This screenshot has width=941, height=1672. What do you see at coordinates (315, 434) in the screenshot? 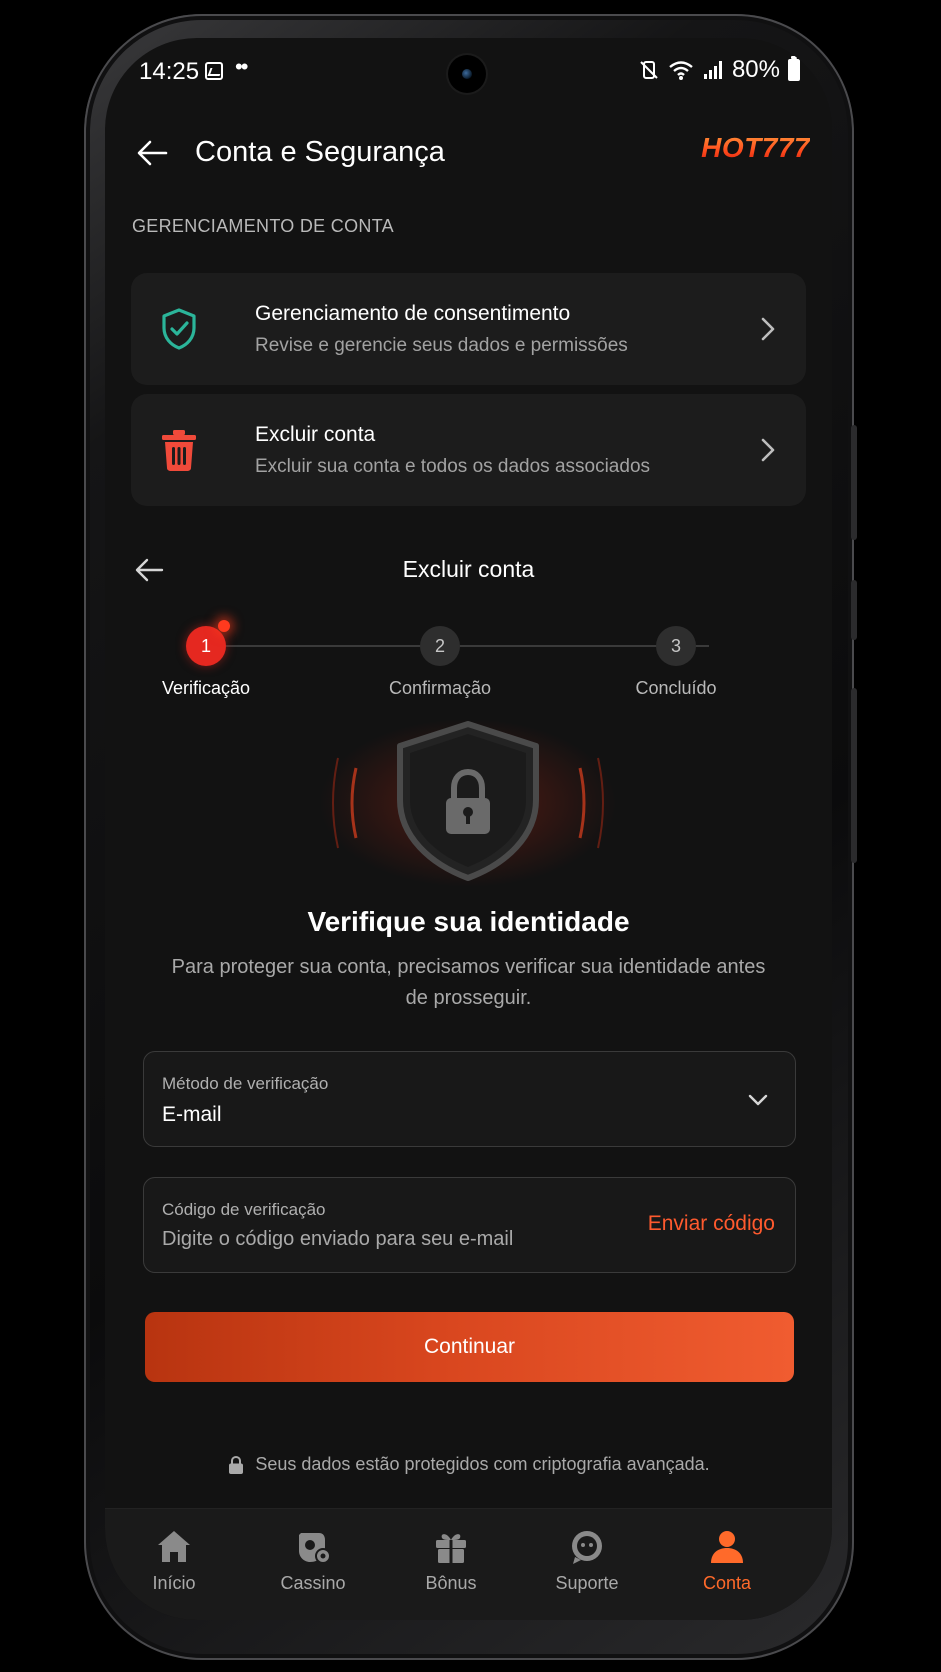
I see `delete-title: Excluir conta` at bounding box center [315, 434].